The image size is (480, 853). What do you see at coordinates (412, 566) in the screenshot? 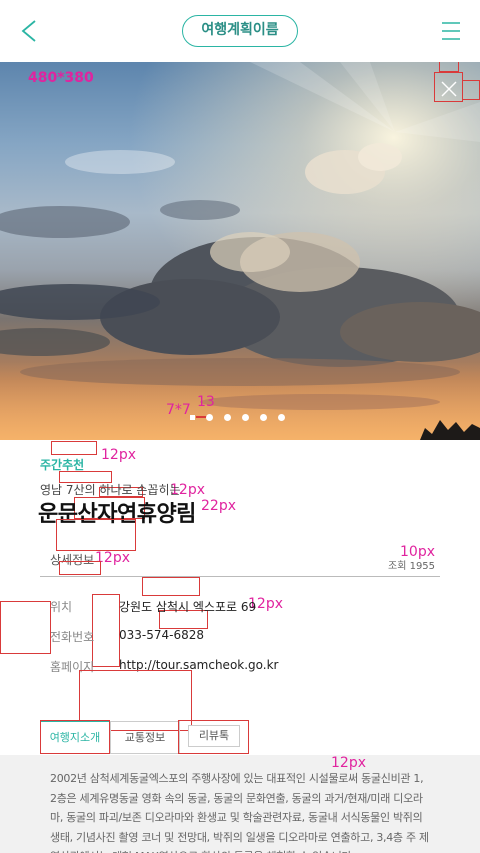
I see `view-count: 조회 1955` at bounding box center [412, 566].